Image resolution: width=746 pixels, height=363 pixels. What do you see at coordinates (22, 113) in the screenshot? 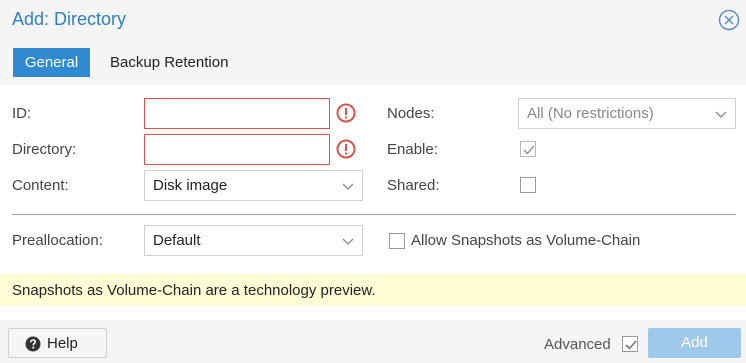
I see `id-label: ID:` at bounding box center [22, 113].